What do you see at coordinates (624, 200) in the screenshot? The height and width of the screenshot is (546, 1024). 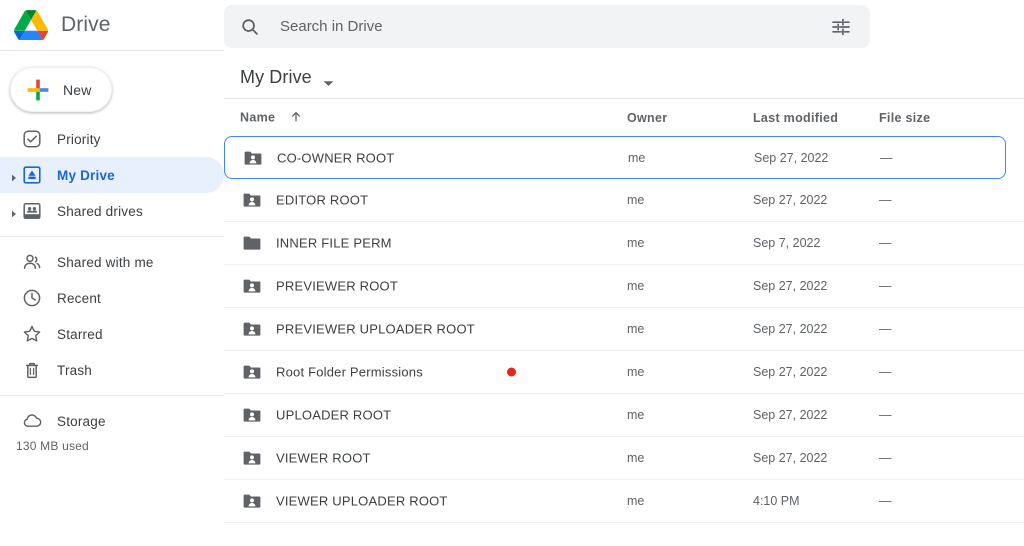 I see `table-row: EDITOR ROOT me Sep 27, 2022 —` at bounding box center [624, 200].